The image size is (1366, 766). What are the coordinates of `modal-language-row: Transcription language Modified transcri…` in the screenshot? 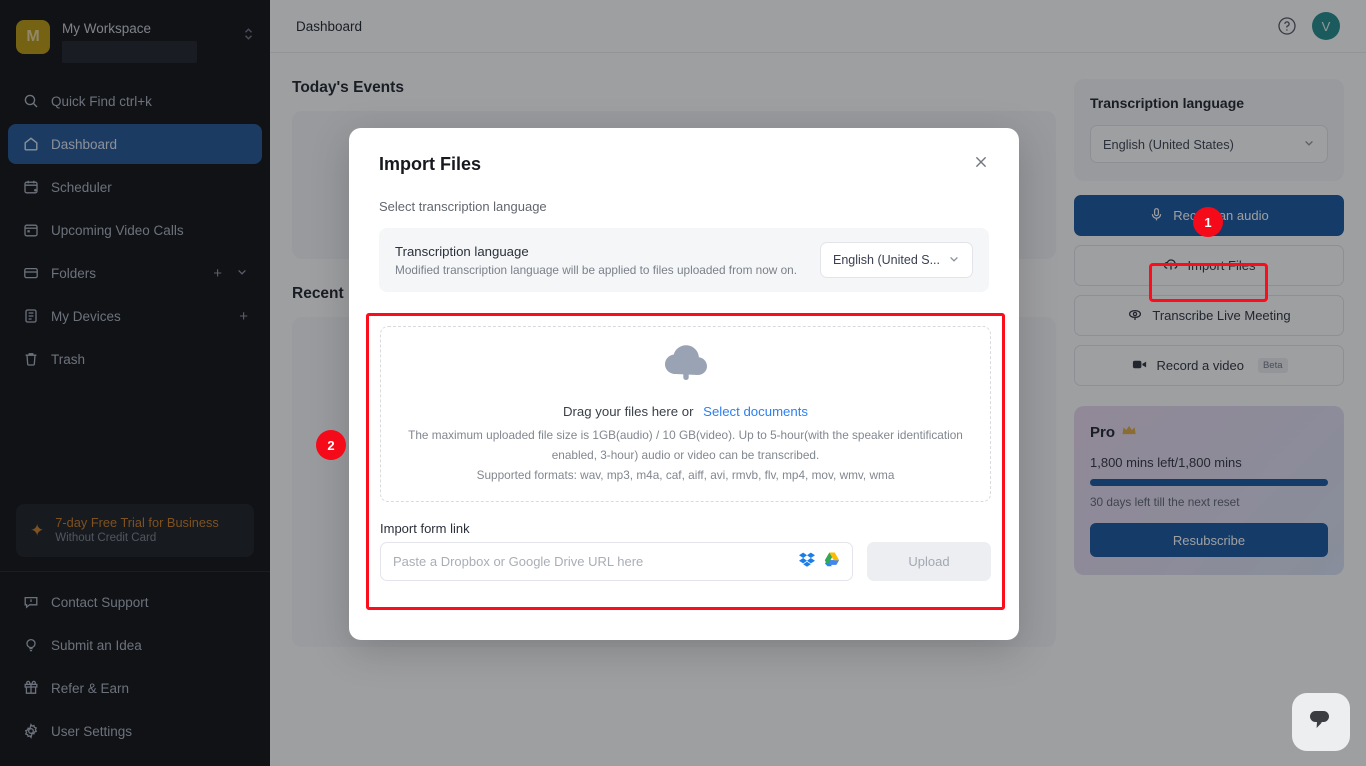 It's located at (684, 260).